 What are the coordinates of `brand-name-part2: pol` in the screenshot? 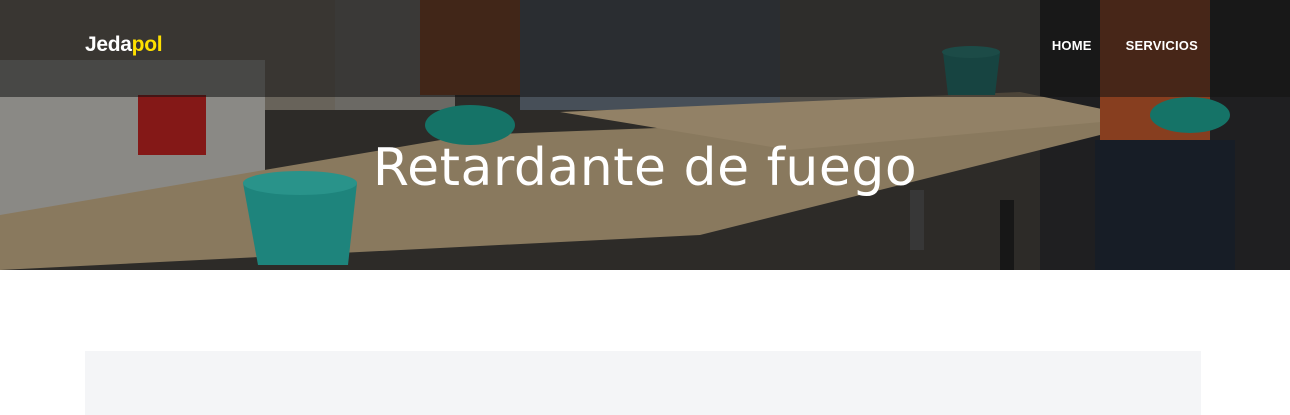 It's located at (147, 44).